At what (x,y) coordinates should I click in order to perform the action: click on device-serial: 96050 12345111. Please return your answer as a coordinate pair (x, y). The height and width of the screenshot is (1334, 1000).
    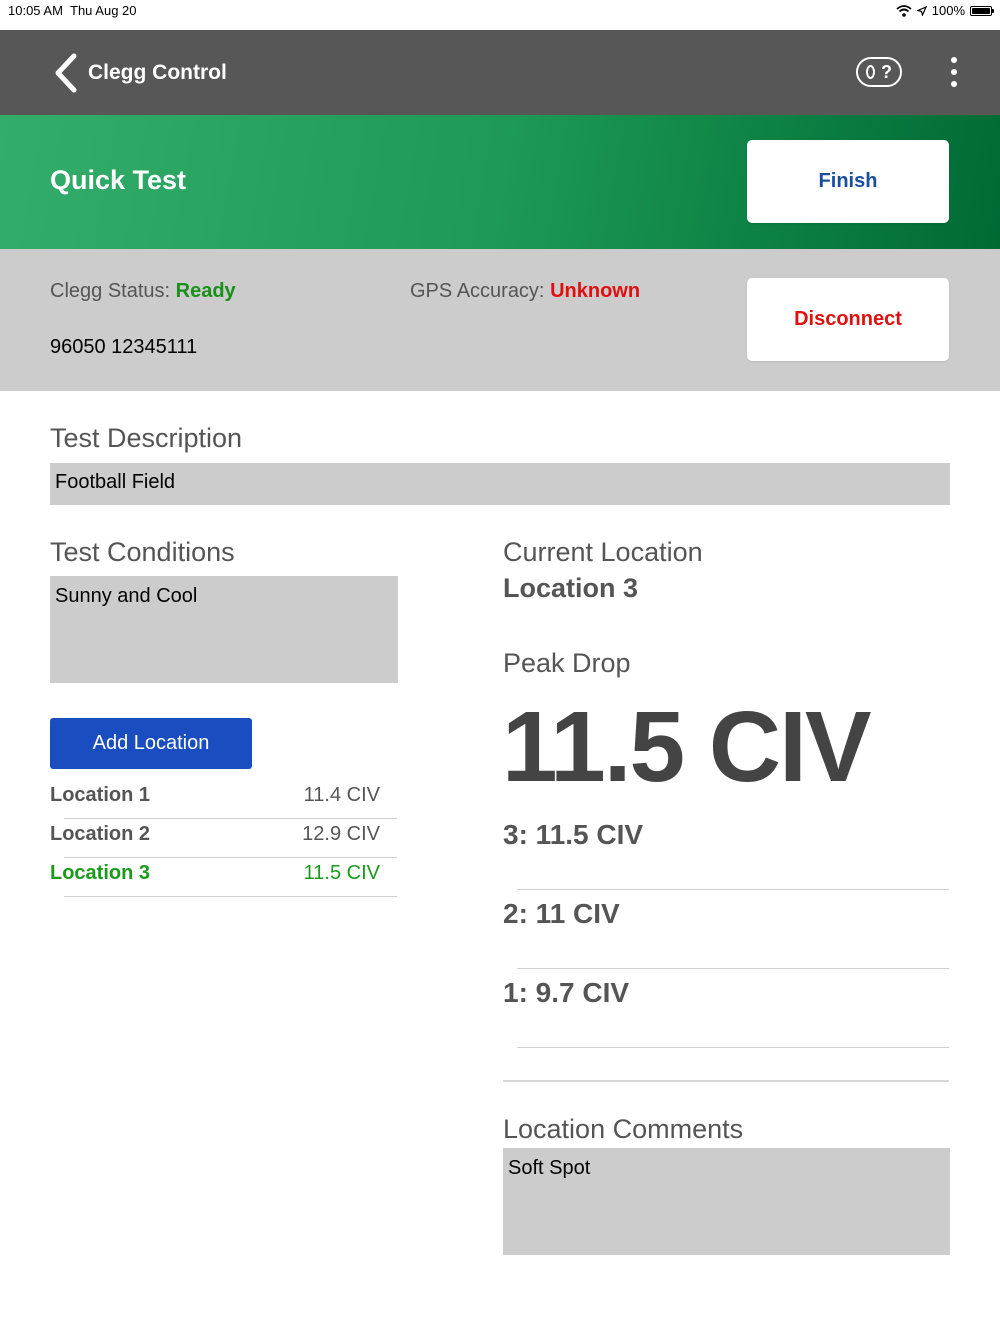
    Looking at the image, I should click on (124, 347).